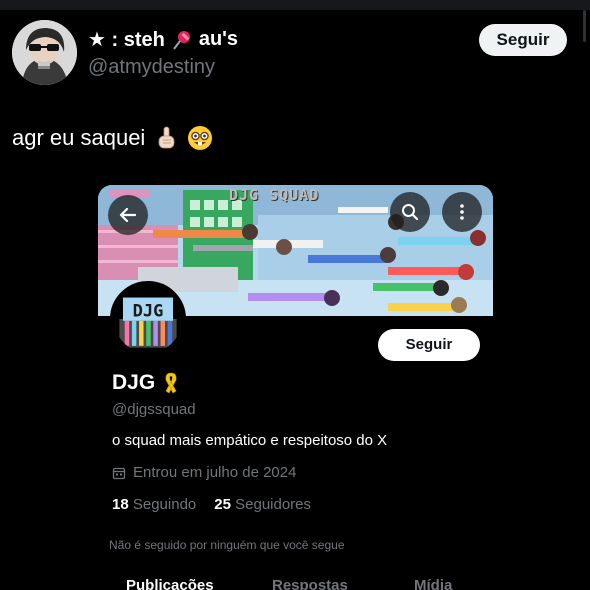 This screenshot has height=590, width=590. Describe the element at coordinates (250, 440) in the screenshot. I see `profile-bio: o squad mais empático e respeitoso do X` at that location.